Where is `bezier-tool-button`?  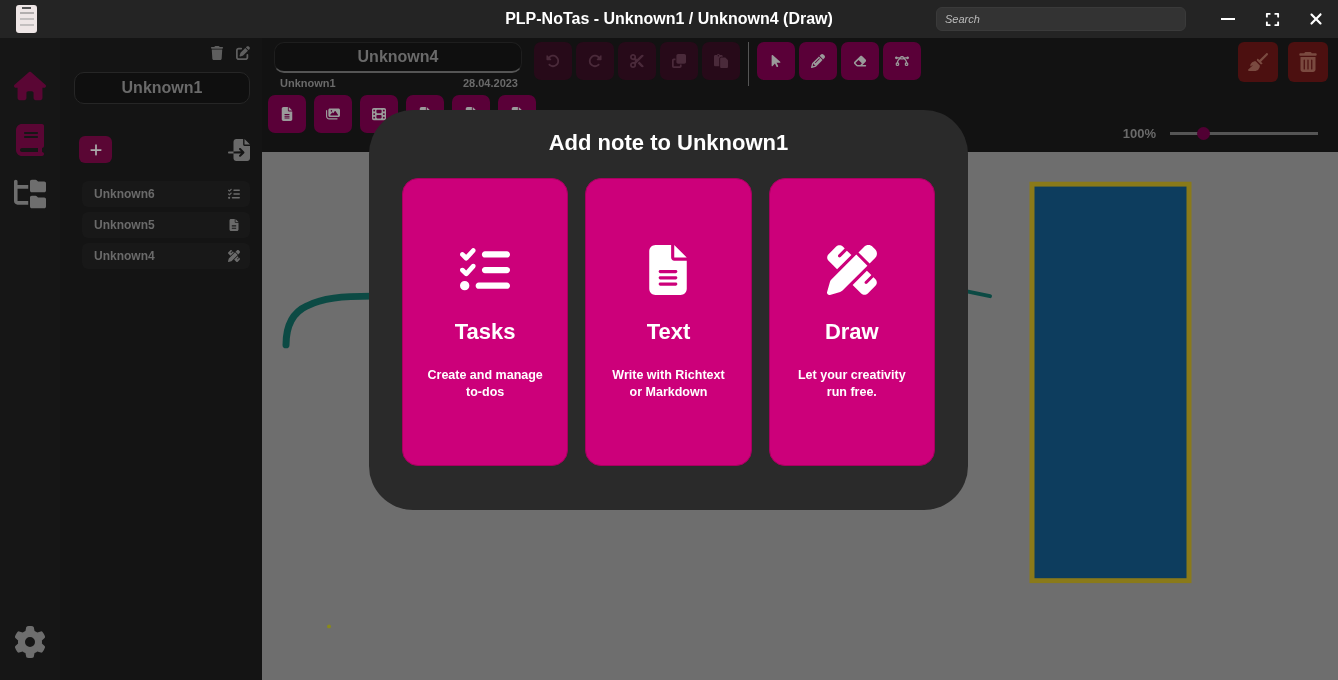 bezier-tool-button is located at coordinates (902, 61).